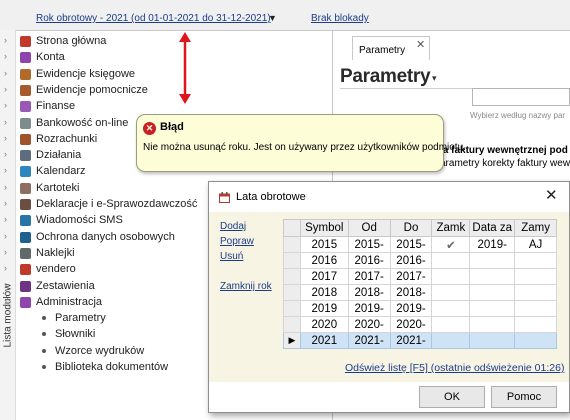  I want to click on cell-symbol: 2019, so click(324, 308).